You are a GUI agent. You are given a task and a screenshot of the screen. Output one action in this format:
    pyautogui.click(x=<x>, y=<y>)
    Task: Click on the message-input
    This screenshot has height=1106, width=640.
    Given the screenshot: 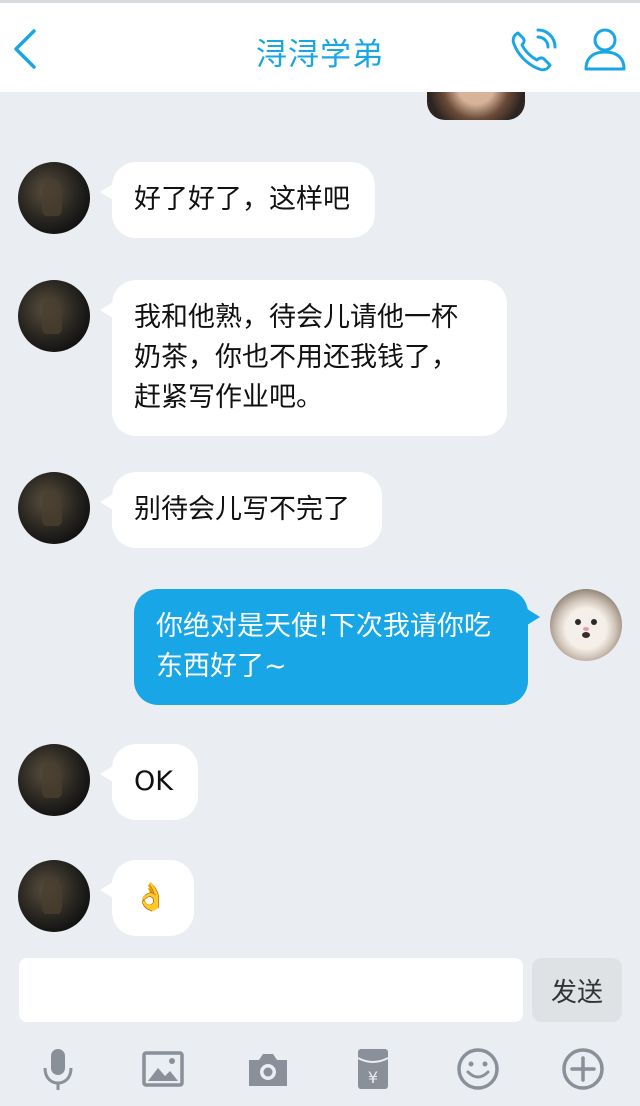 What is the action you would take?
    pyautogui.click(x=271, y=990)
    